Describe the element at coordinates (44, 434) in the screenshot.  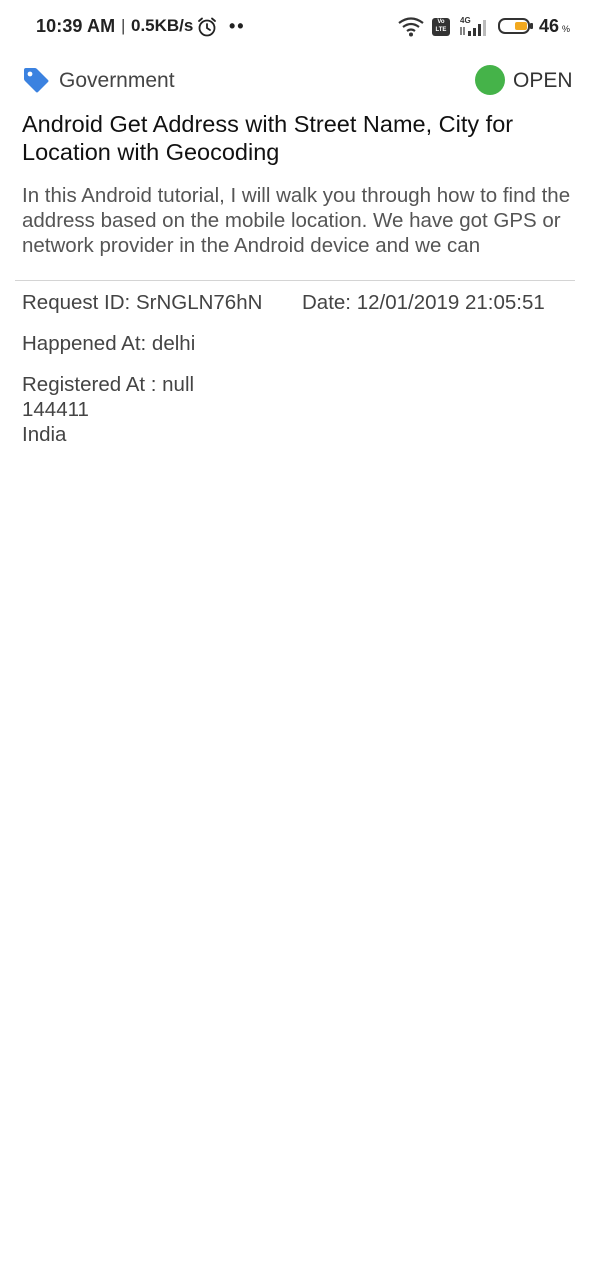
I see `registered-country: India` at that location.